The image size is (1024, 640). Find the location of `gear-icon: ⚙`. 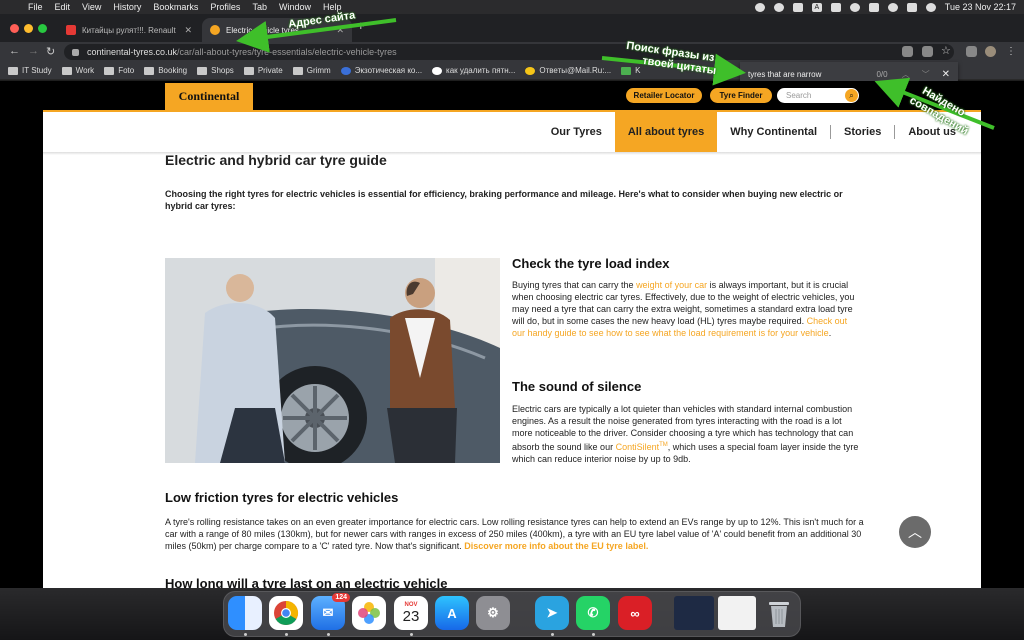

gear-icon: ⚙ is located at coordinates (493, 612).